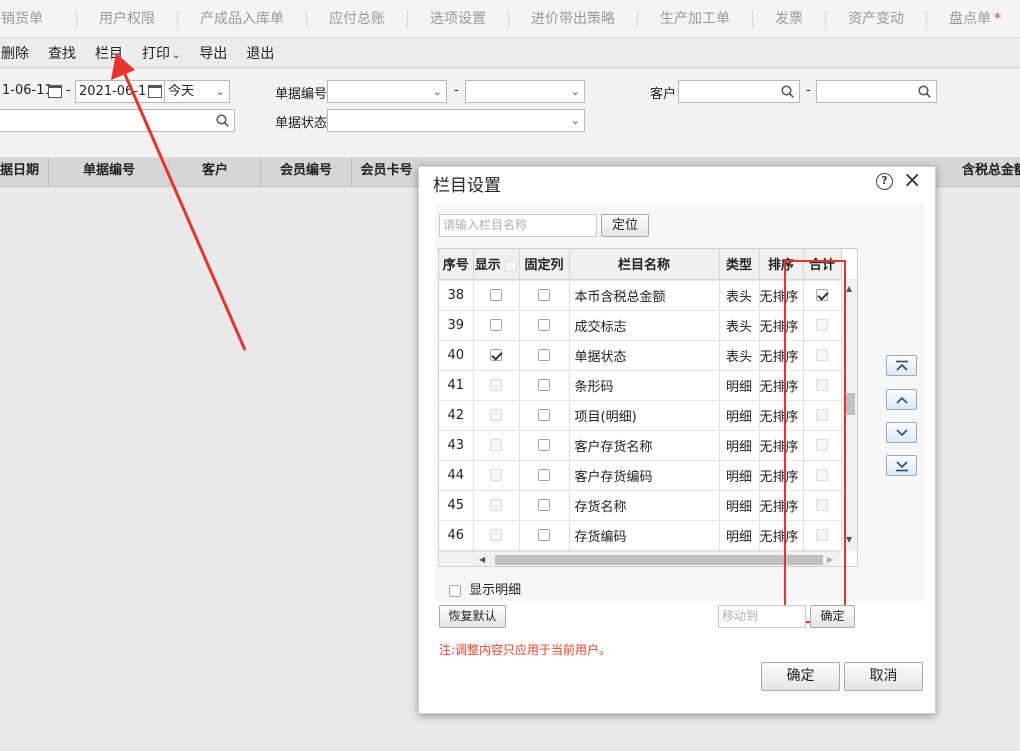 The image size is (1020, 751). What do you see at coordinates (739, 91) in the screenshot?
I see `customer-from-input` at bounding box center [739, 91].